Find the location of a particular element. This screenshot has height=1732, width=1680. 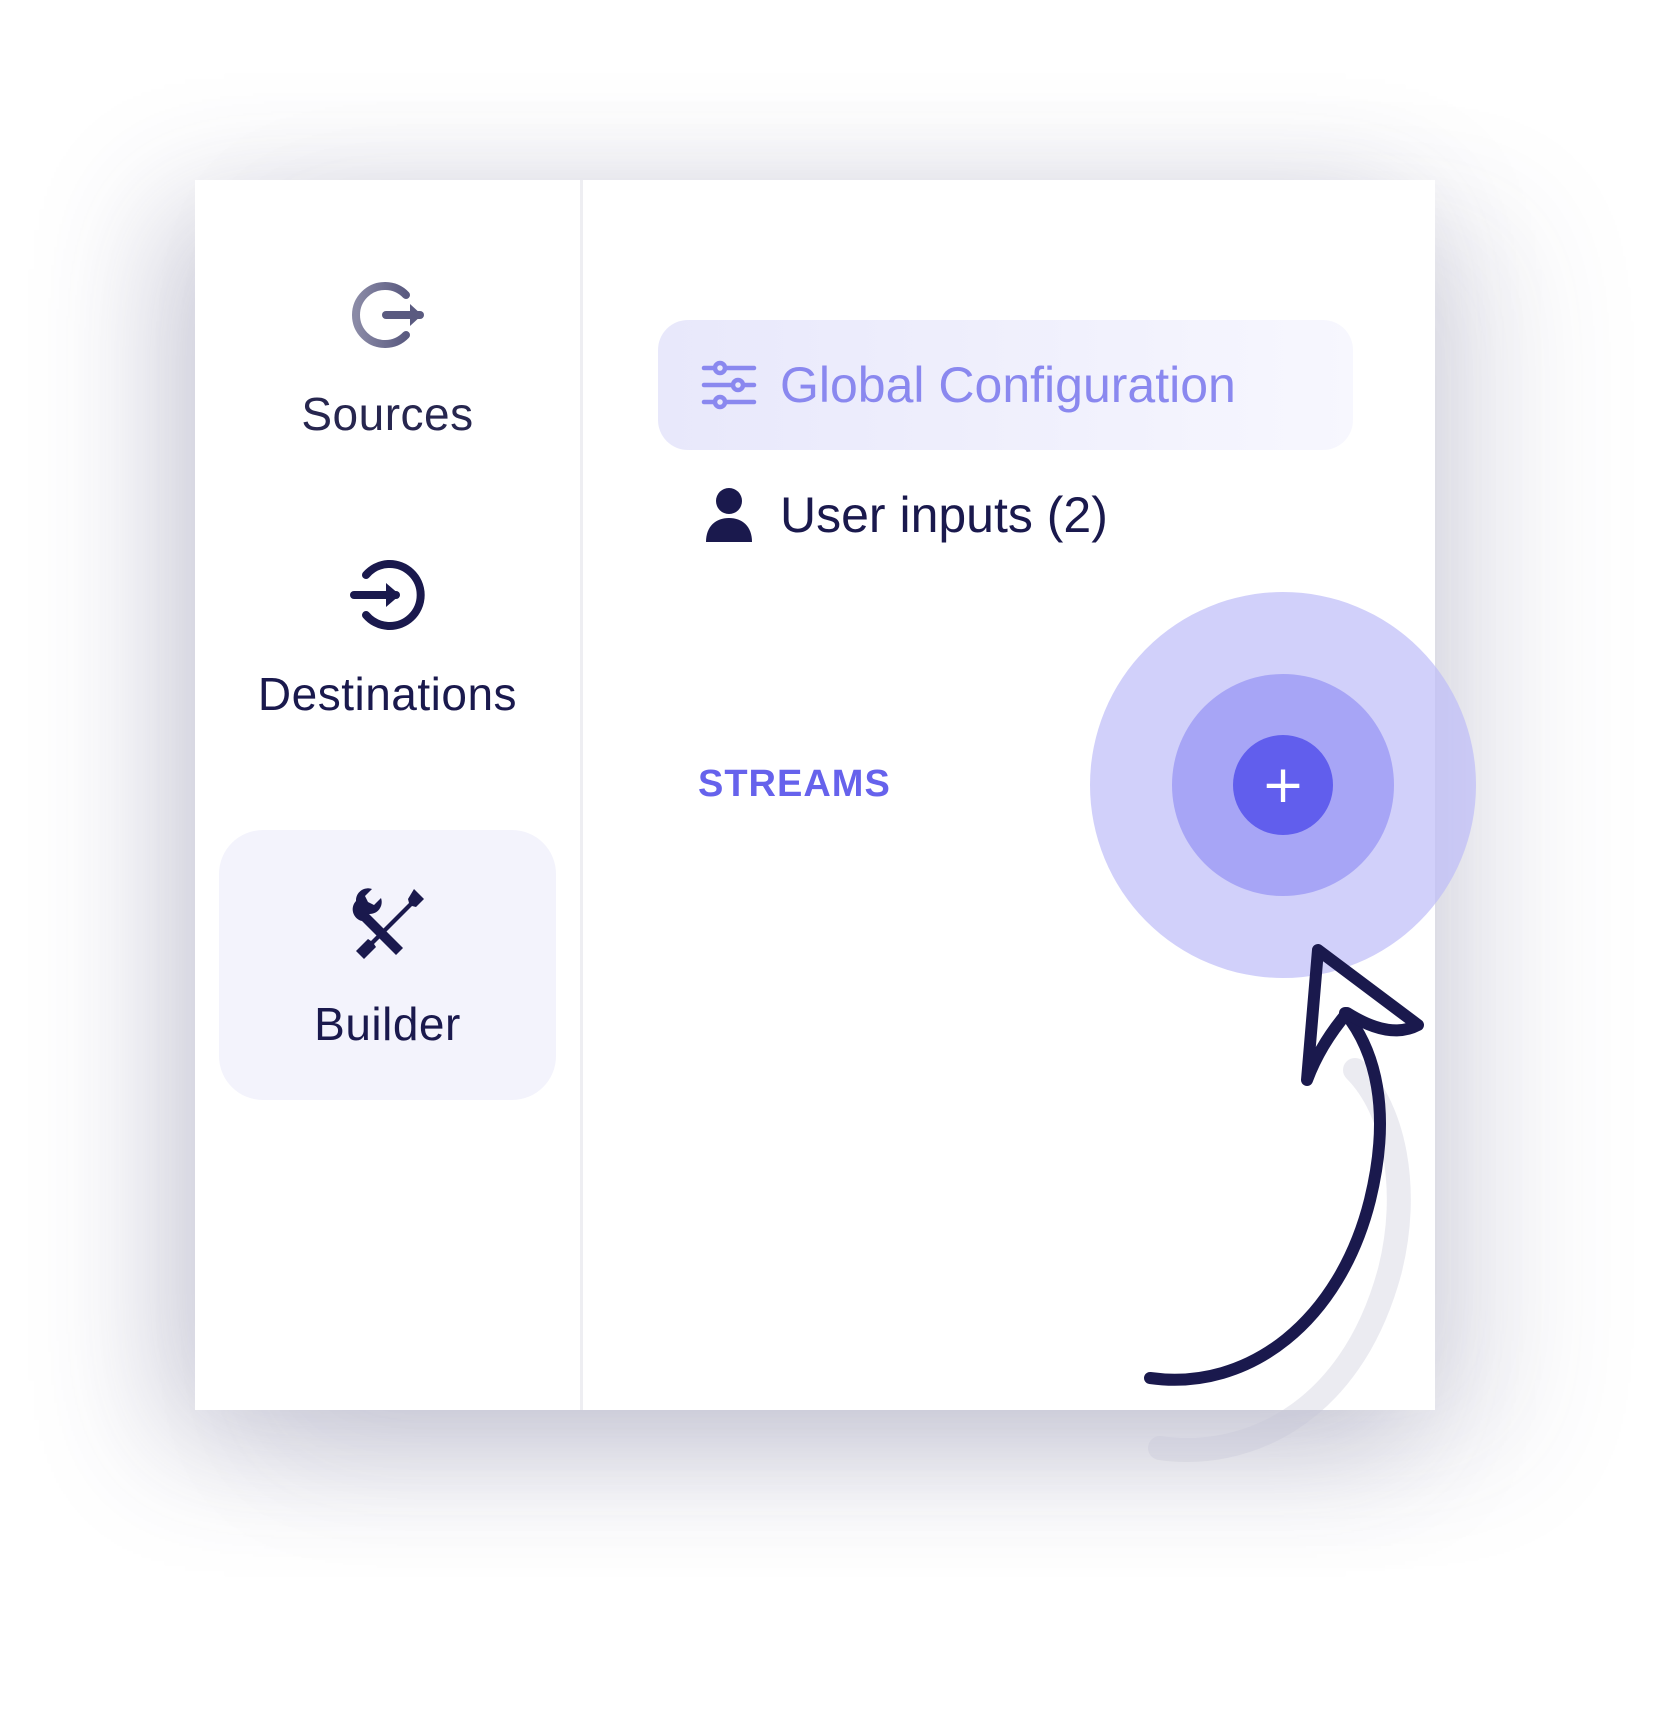

nav-item-builder: Builder is located at coordinates (387, 965).